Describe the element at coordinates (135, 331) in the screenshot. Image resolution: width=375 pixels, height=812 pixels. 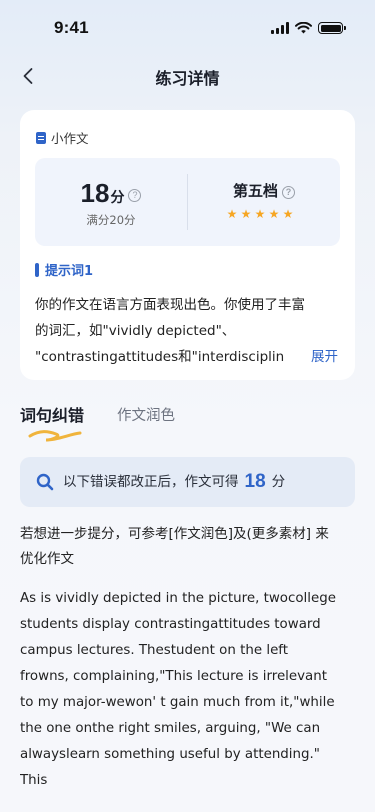
I see `feedback-line: 的词汇，如"vividly depicted"、` at that location.